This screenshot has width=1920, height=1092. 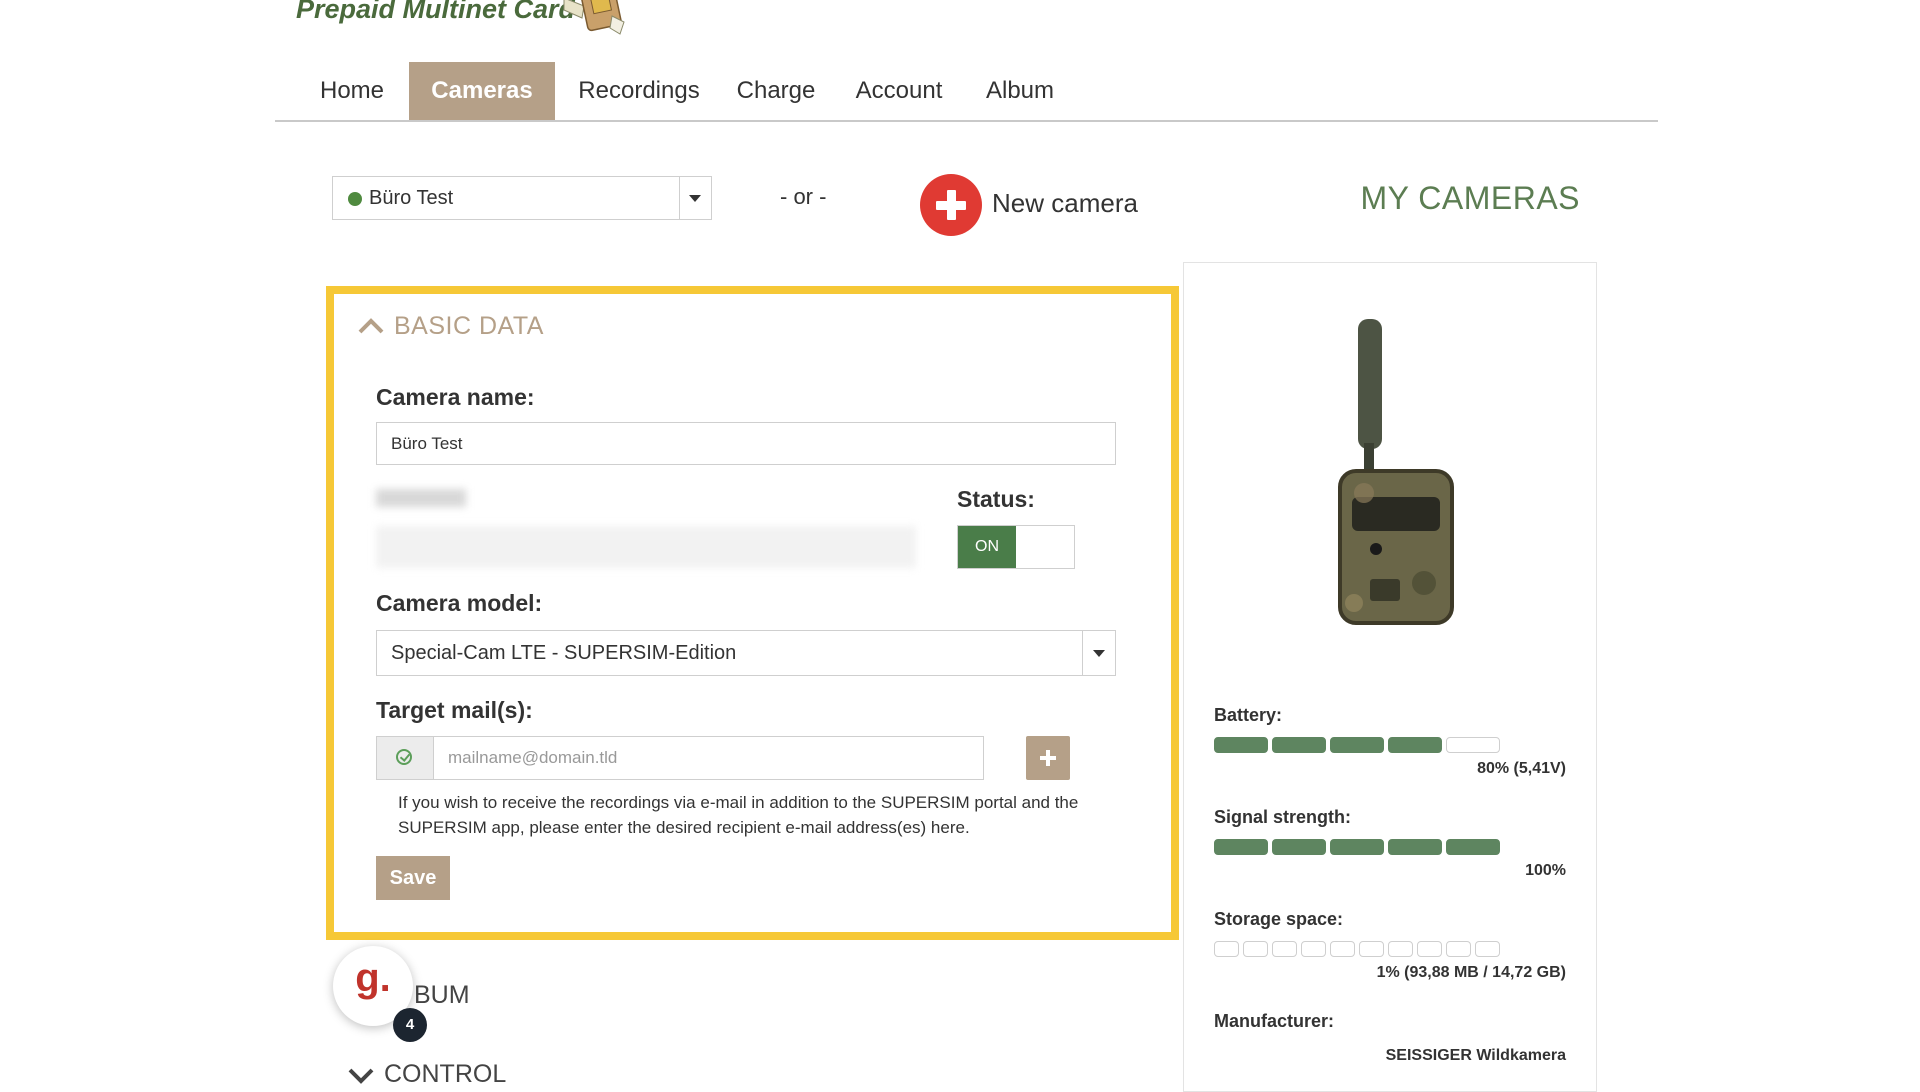 What do you see at coordinates (776, 91) in the screenshot?
I see `tab-charge: Charge` at bounding box center [776, 91].